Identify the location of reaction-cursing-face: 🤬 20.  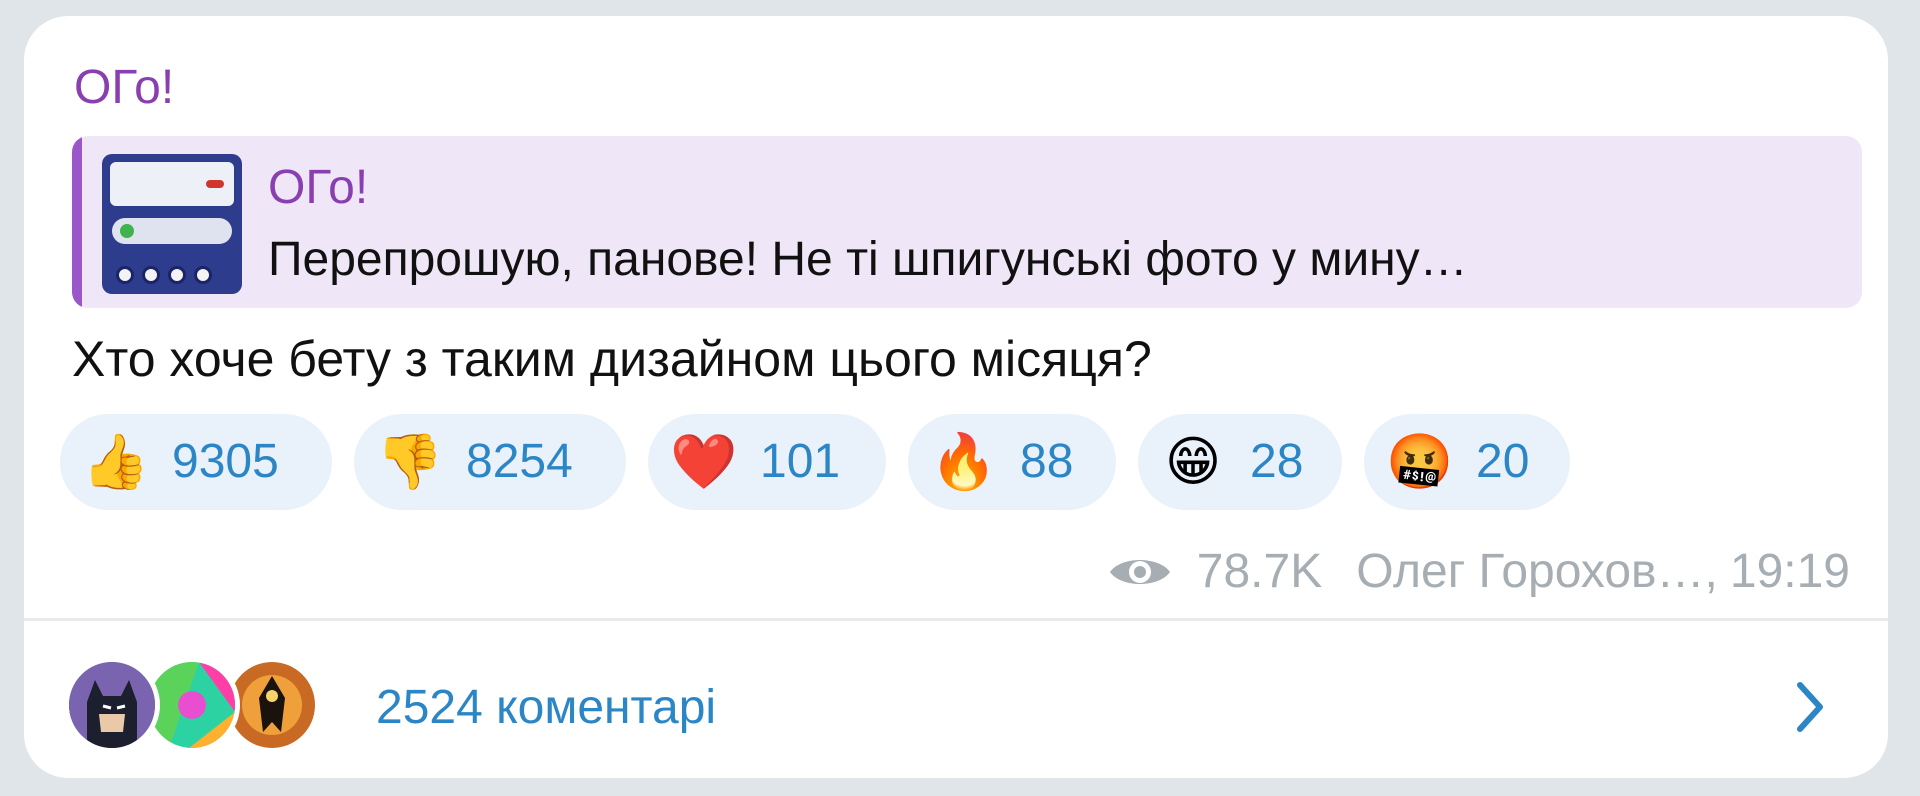
(1467, 462).